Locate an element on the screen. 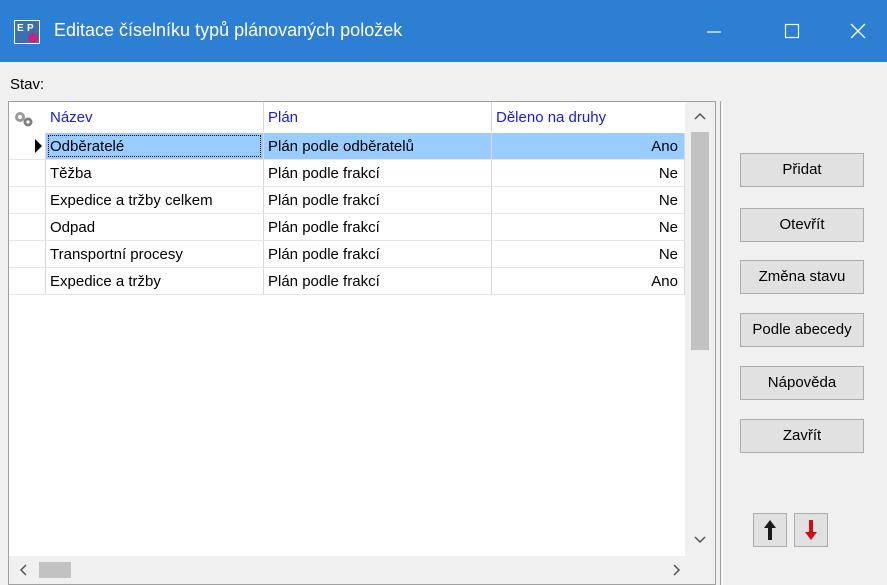 This screenshot has height=585, width=887. horizontal-scroll-thumb is located at coordinates (55, 570).